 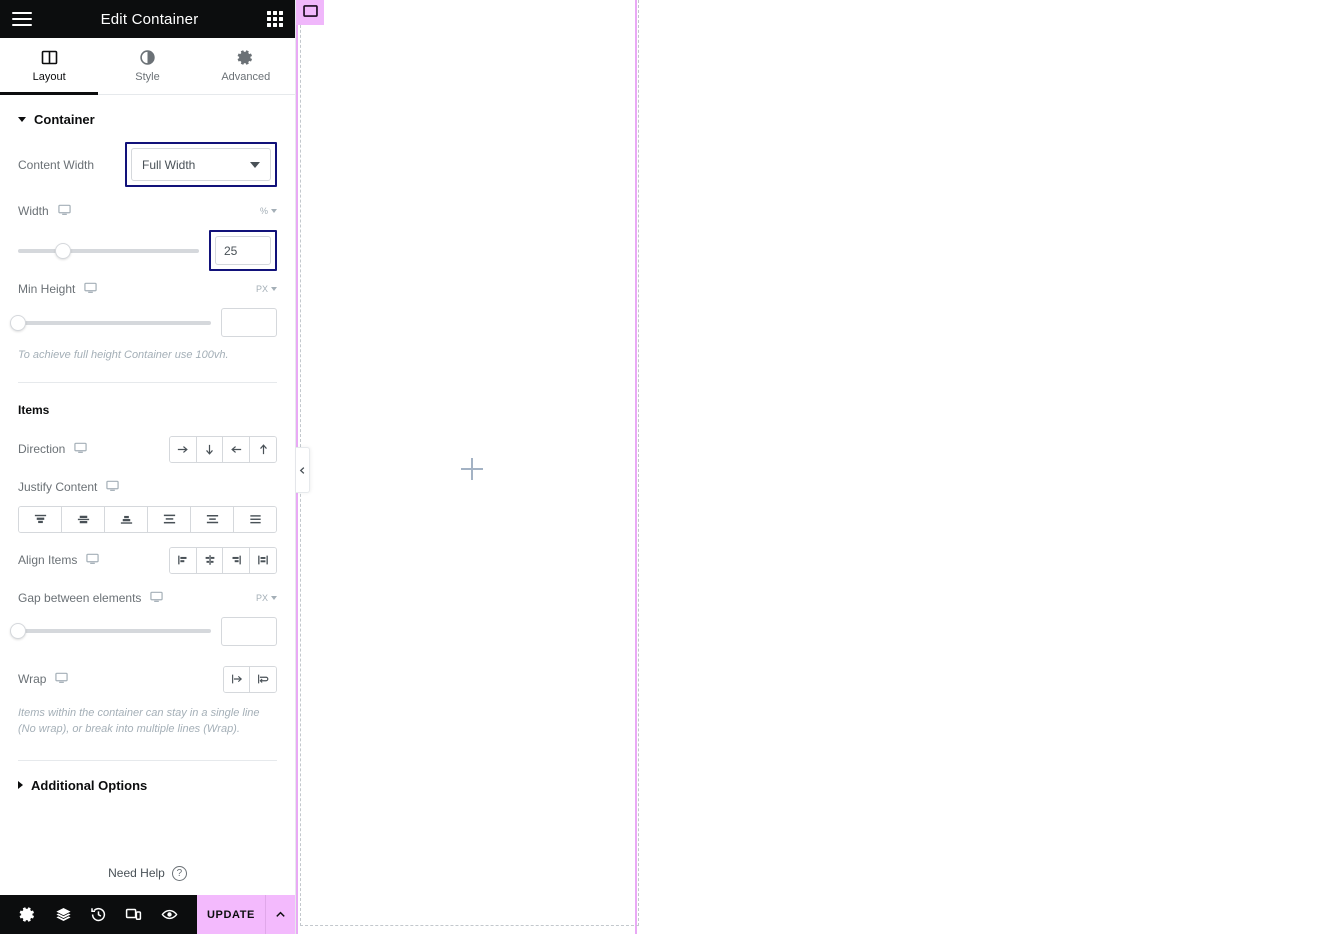 I want to click on content-width-label: Content Width, so click(x=56, y=164).